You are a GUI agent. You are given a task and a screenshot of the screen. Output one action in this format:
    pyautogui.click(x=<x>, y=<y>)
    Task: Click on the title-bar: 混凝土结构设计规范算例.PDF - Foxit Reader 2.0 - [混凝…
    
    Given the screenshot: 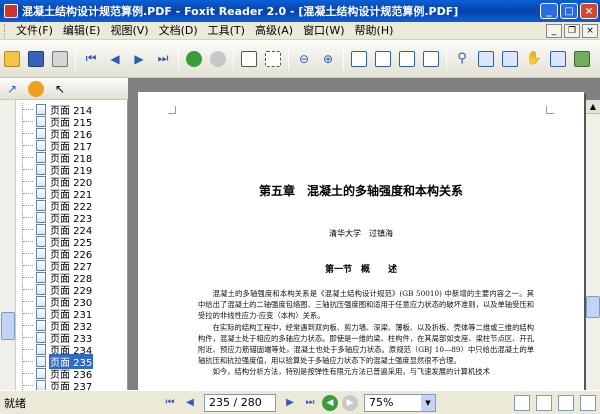 What is the action you would take?
    pyautogui.click(x=300, y=11)
    